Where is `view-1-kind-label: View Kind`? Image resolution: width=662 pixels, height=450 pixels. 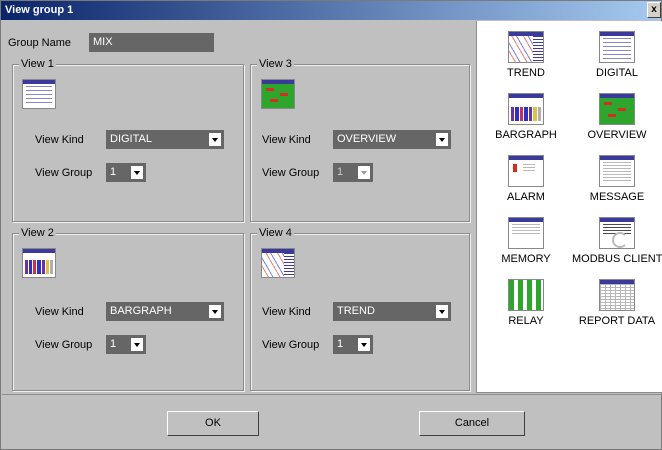
view-1-kind-label: View Kind is located at coordinates (59, 140).